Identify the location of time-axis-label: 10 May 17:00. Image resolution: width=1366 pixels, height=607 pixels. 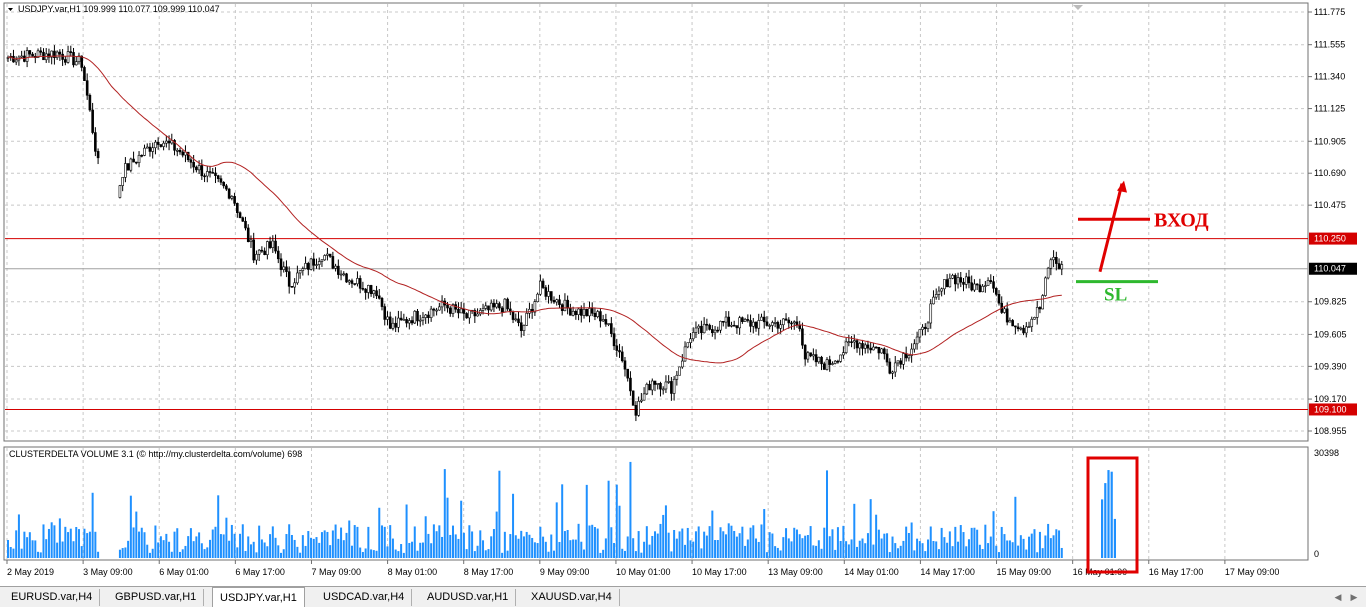
(719, 572).